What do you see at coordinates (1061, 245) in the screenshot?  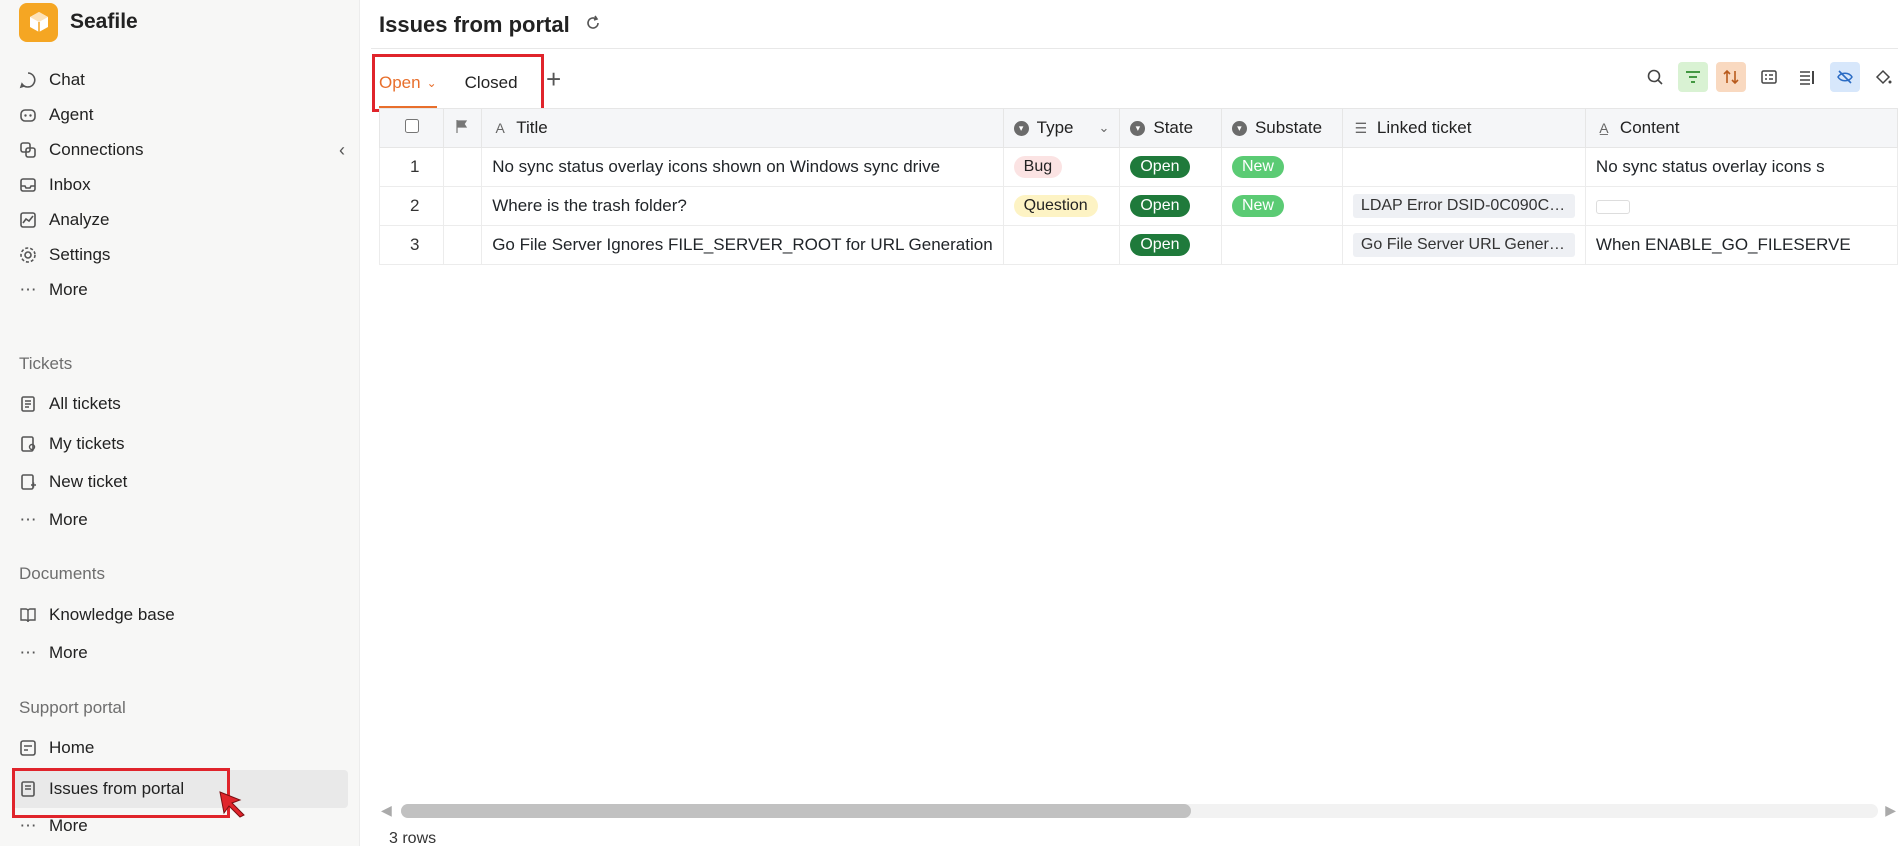 I see `type-cell` at bounding box center [1061, 245].